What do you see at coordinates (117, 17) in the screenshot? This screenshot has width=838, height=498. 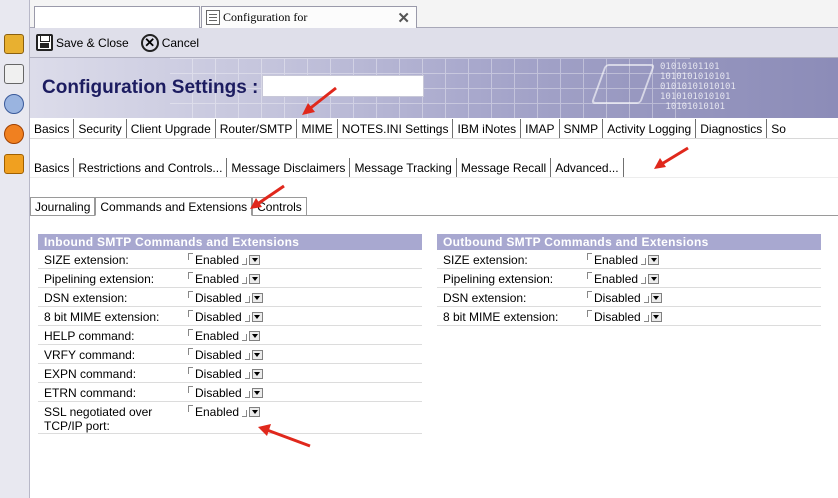 I see `window-tab-blank` at bounding box center [117, 17].